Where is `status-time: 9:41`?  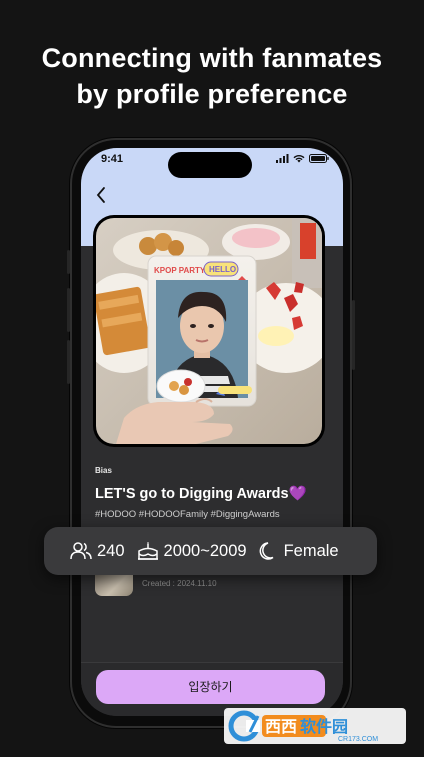
status-time: 9:41 is located at coordinates (112, 159).